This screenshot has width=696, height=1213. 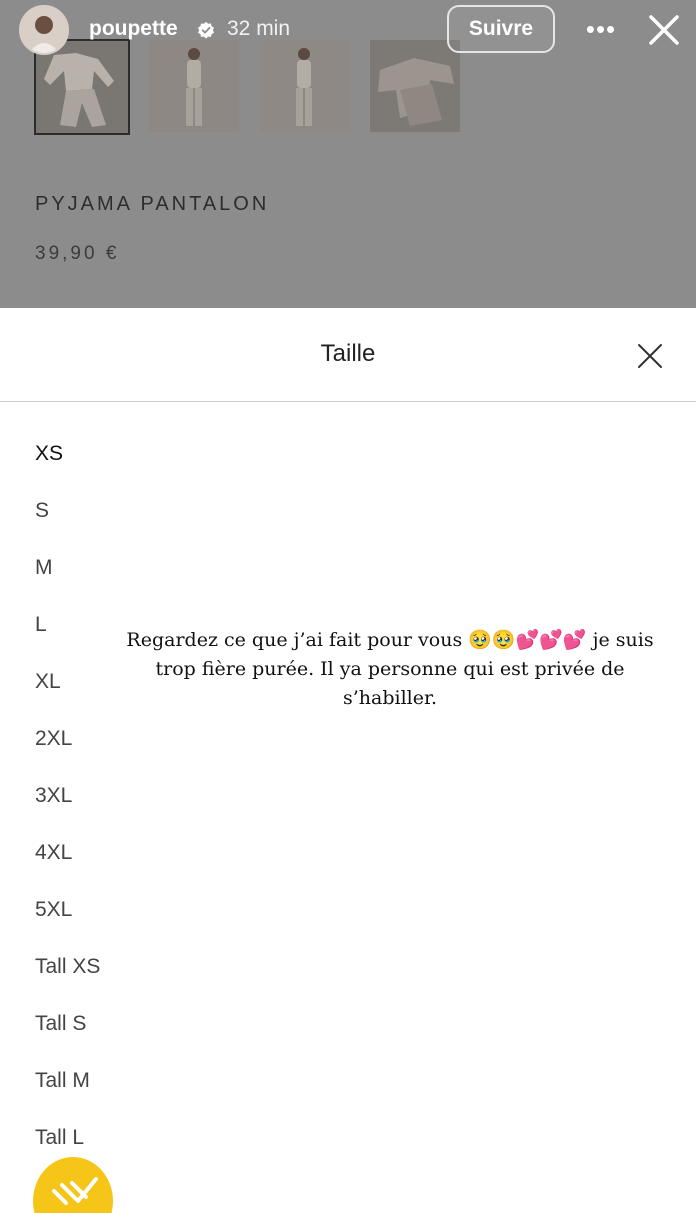 I want to click on avatar, so click(x=44, y=30).